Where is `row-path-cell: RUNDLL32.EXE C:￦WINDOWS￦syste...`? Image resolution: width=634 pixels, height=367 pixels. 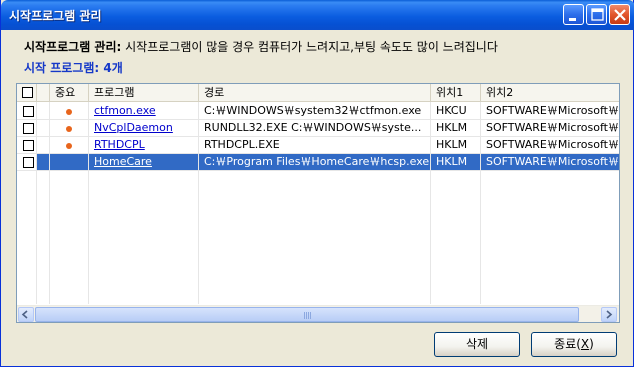
row-path-cell: RUNDLL32.EXE C:￦WINDOWS￦syste... is located at coordinates (315, 128).